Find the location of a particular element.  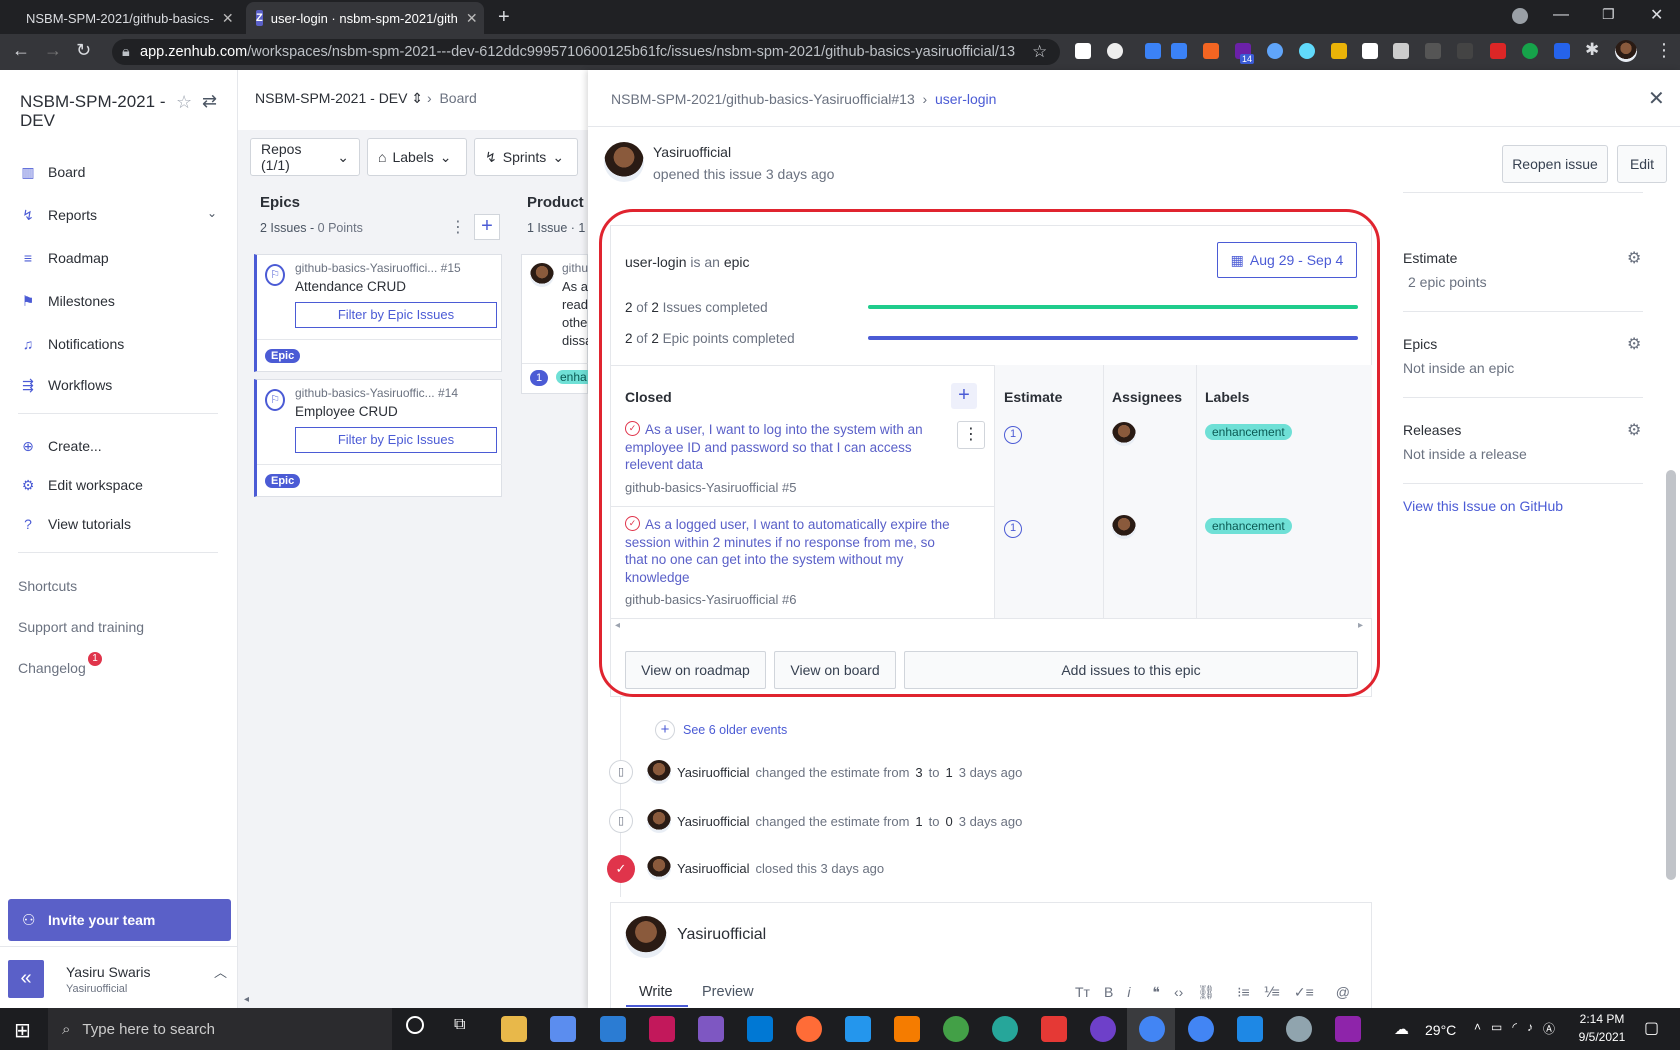

vscode-icon is located at coordinates (760, 1029).